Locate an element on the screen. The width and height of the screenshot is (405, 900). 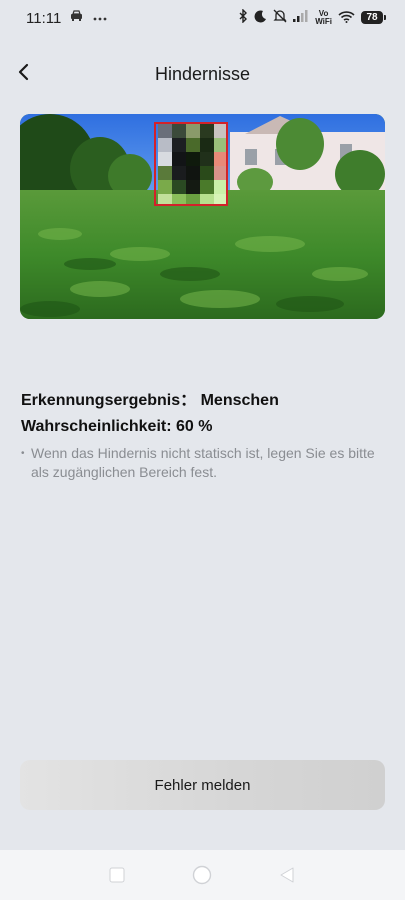
recognition-result: Erkennungsergebnis： Menschen is located at coordinates (150, 400).